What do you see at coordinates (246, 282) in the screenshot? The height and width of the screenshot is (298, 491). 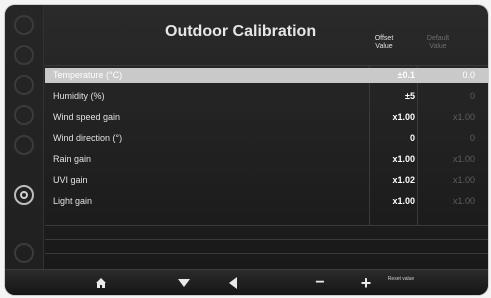 I see `bottom-toolbar: − + Reset value` at bounding box center [246, 282].